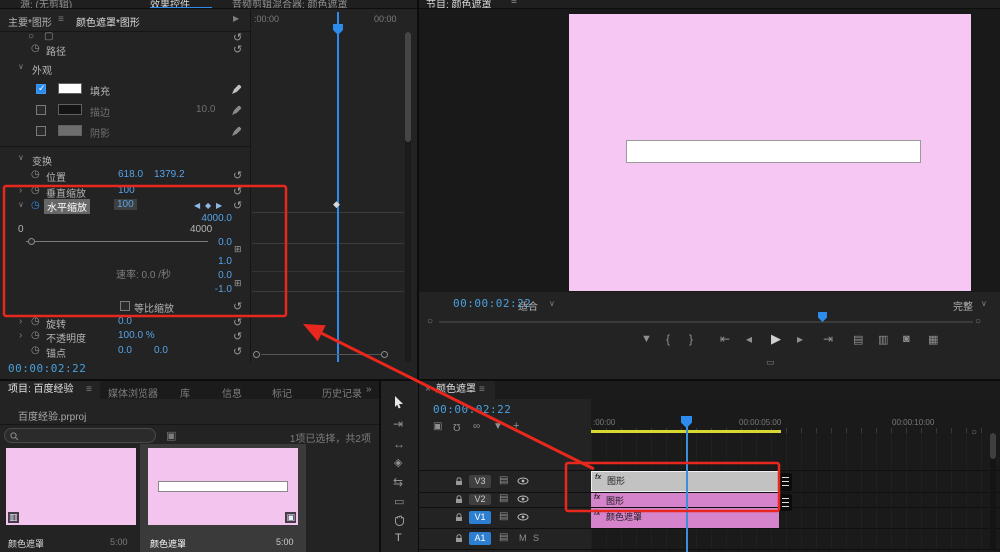 The image size is (1000, 552). Describe the element at coordinates (236, 18) in the screenshot. I see `collapse-timeline-icon: ▶` at that location.